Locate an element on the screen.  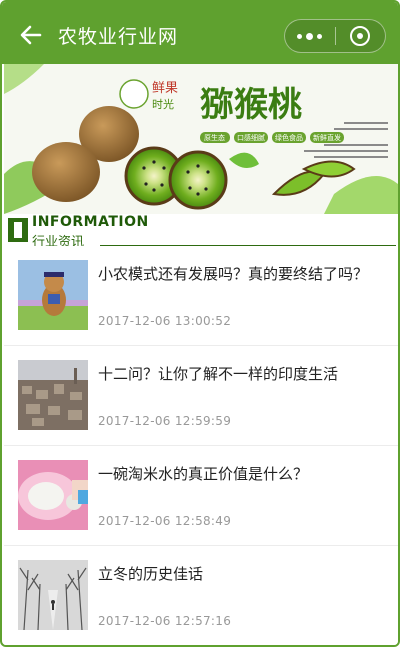
menu-capsule is located at coordinates (335, 36).